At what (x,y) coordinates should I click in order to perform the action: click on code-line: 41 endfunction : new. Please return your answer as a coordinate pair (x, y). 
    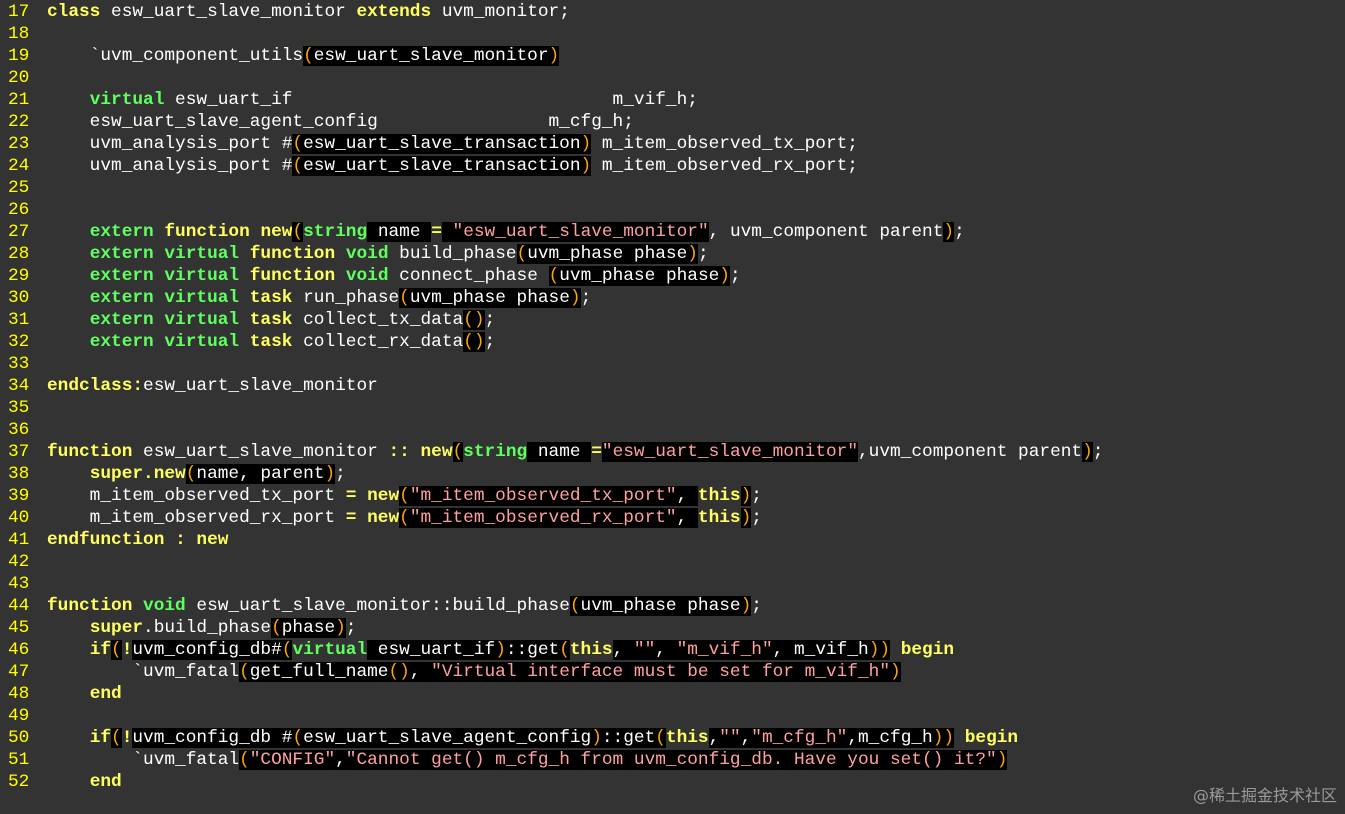
    Looking at the image, I should click on (672, 540).